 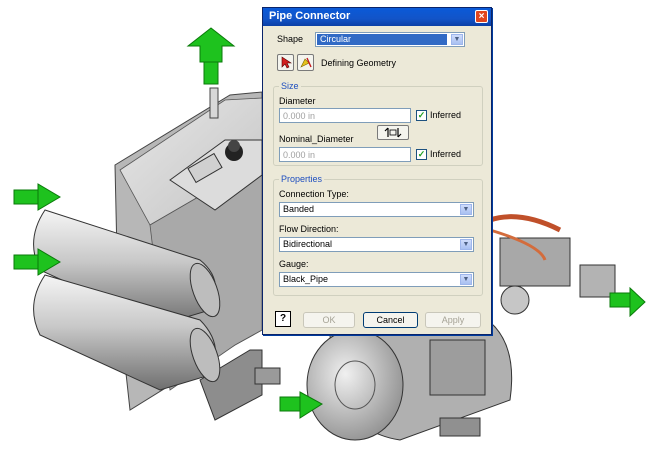 What do you see at coordinates (329, 320) in the screenshot?
I see `ok-button: OK` at bounding box center [329, 320].